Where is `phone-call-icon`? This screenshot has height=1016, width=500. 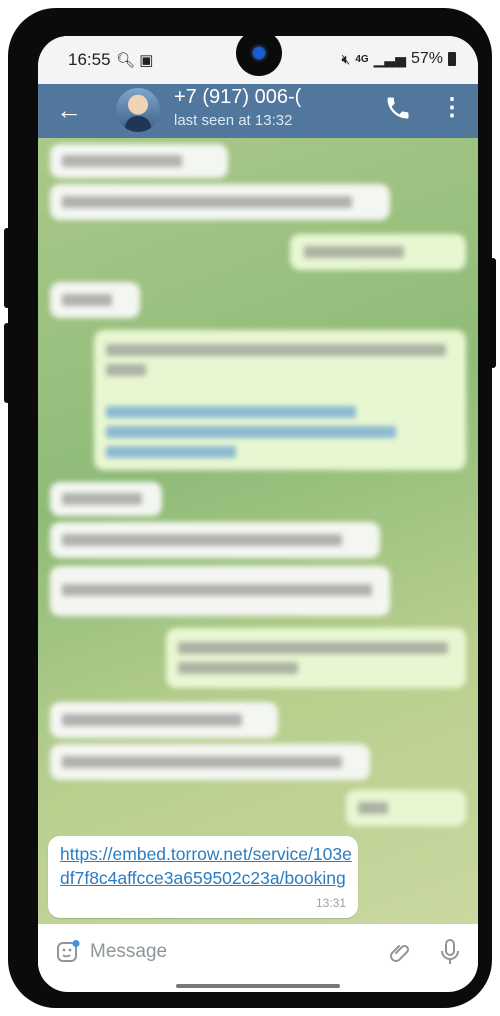 phone-call-icon is located at coordinates (398, 108).